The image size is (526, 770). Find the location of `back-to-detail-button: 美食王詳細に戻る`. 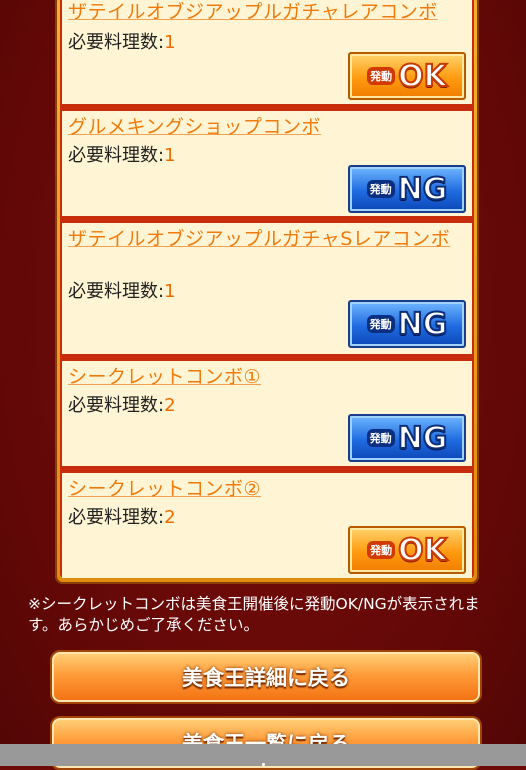

back-to-detail-button: 美食王詳細に戻る is located at coordinates (266, 677).